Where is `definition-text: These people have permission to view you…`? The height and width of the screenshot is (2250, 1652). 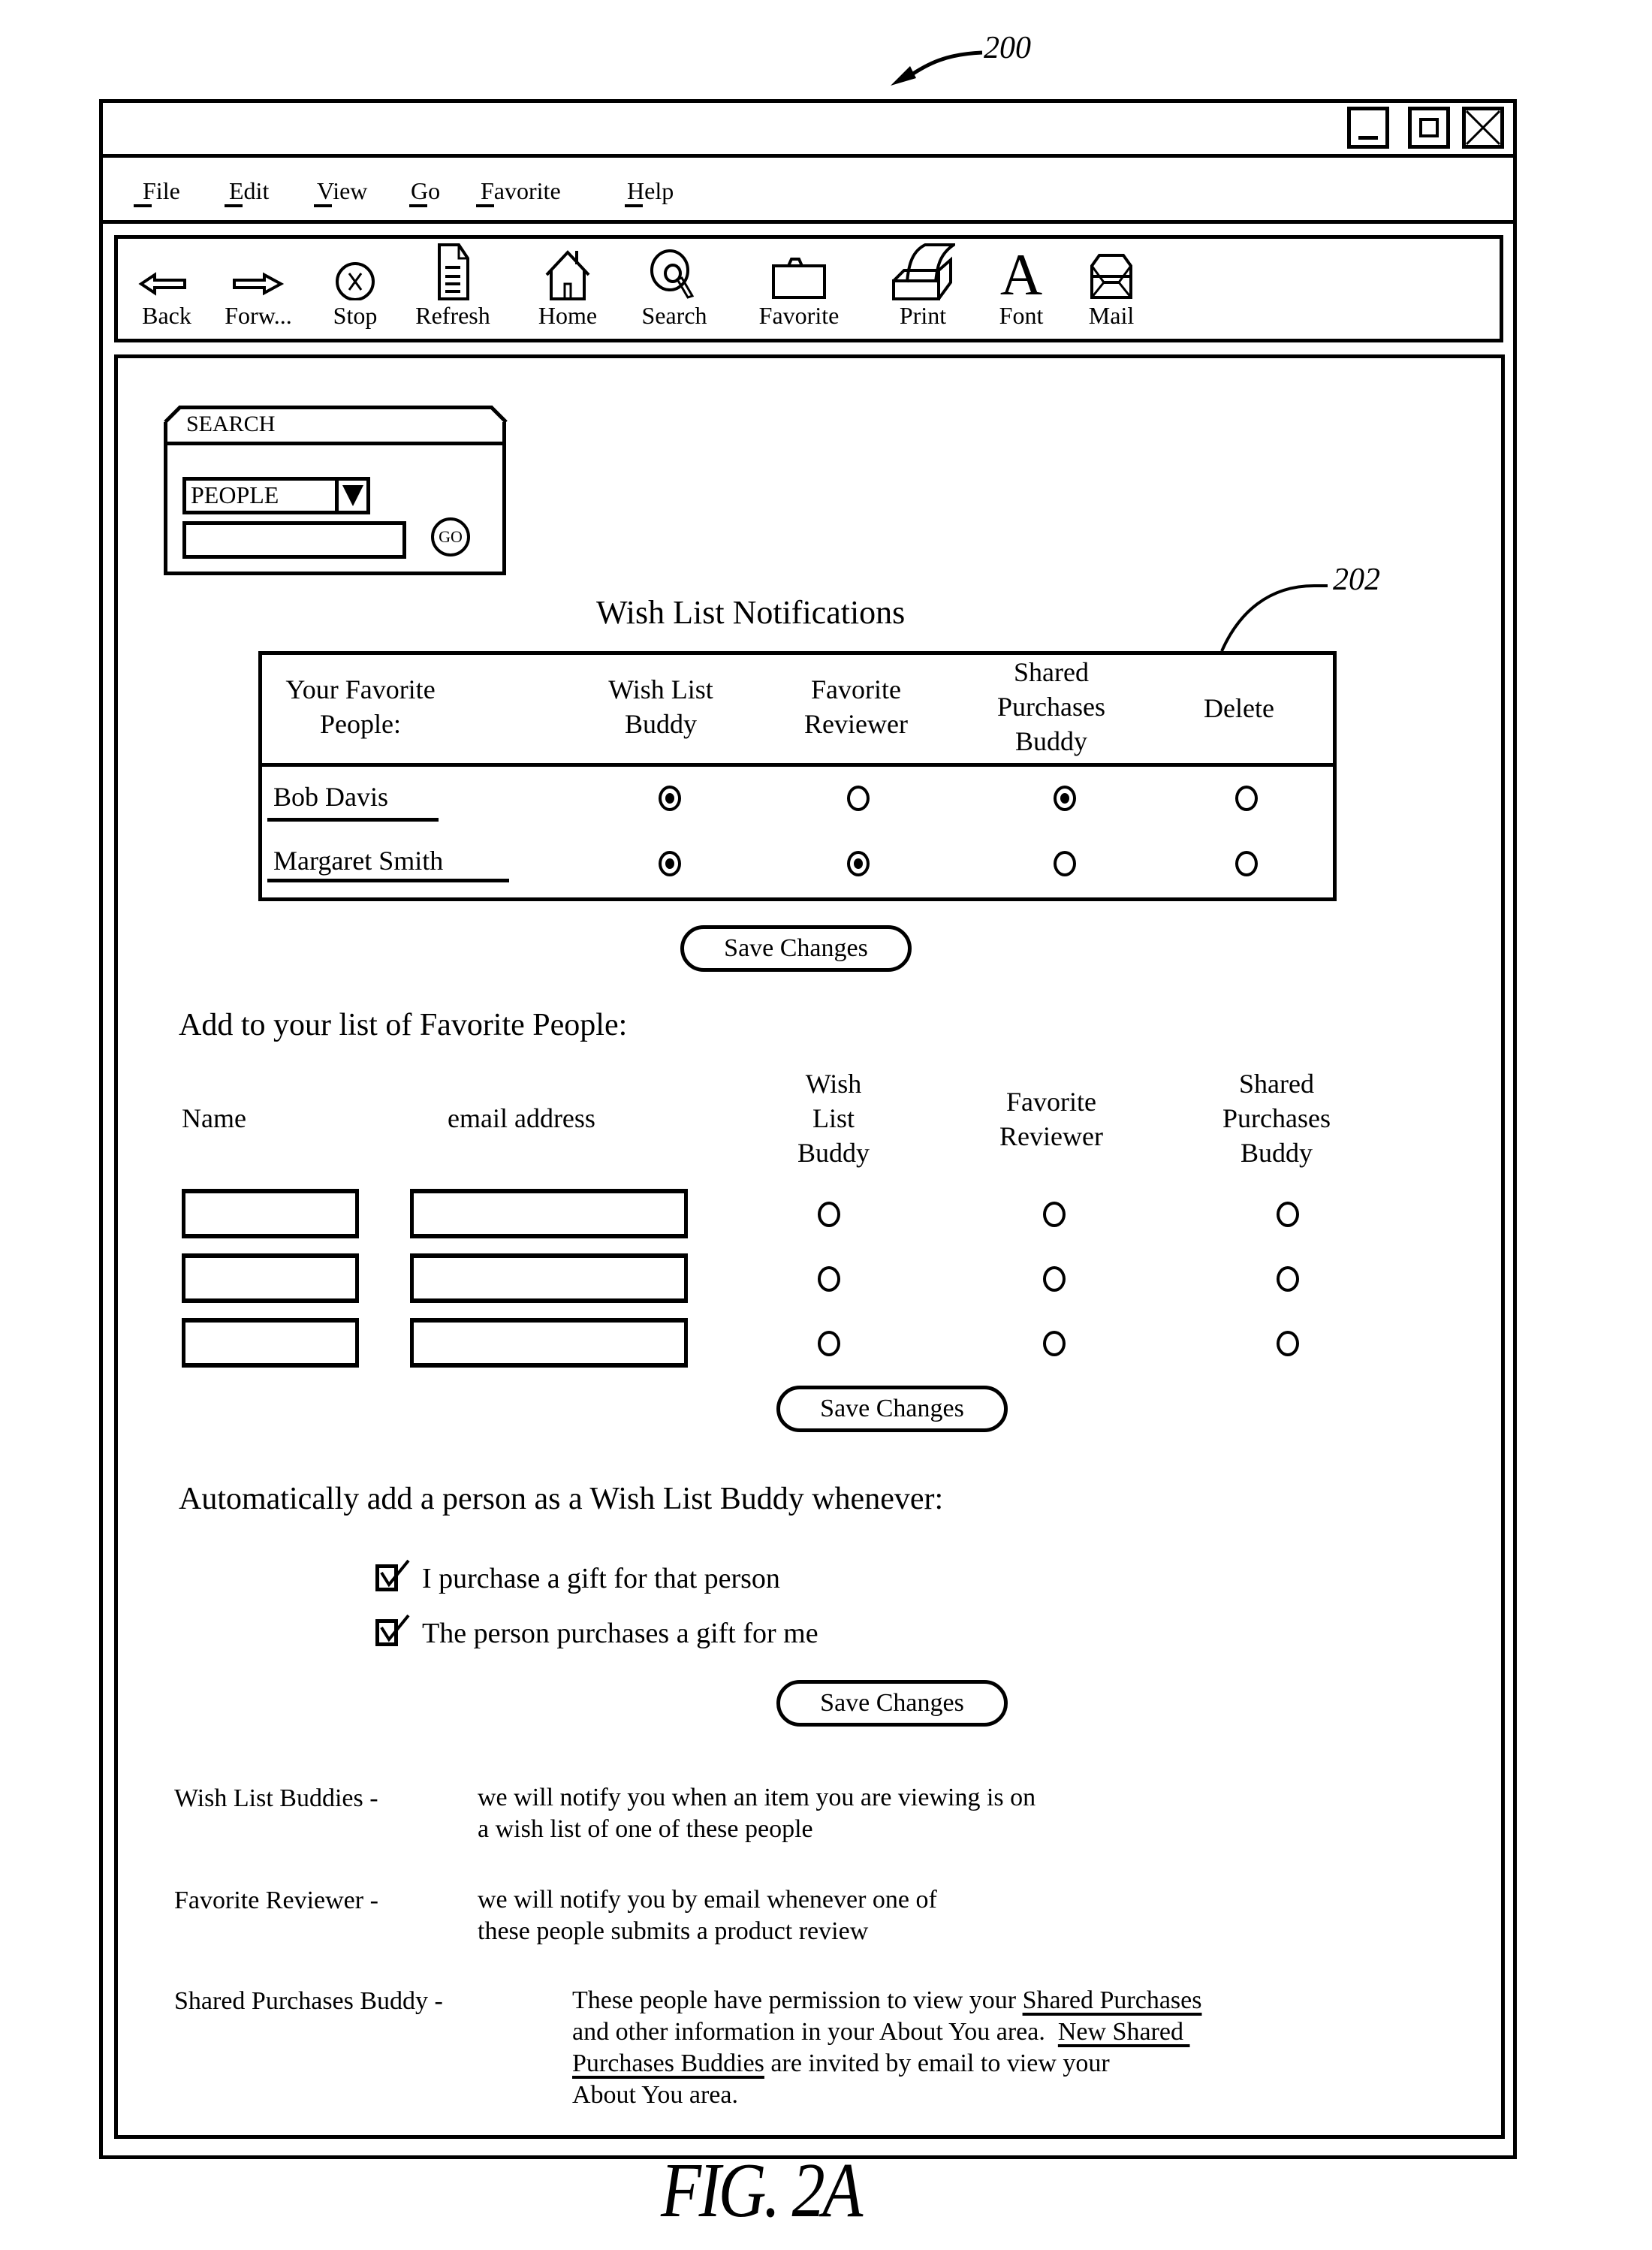
definition-text: These people have permission to view you… is located at coordinates (797, 2000).